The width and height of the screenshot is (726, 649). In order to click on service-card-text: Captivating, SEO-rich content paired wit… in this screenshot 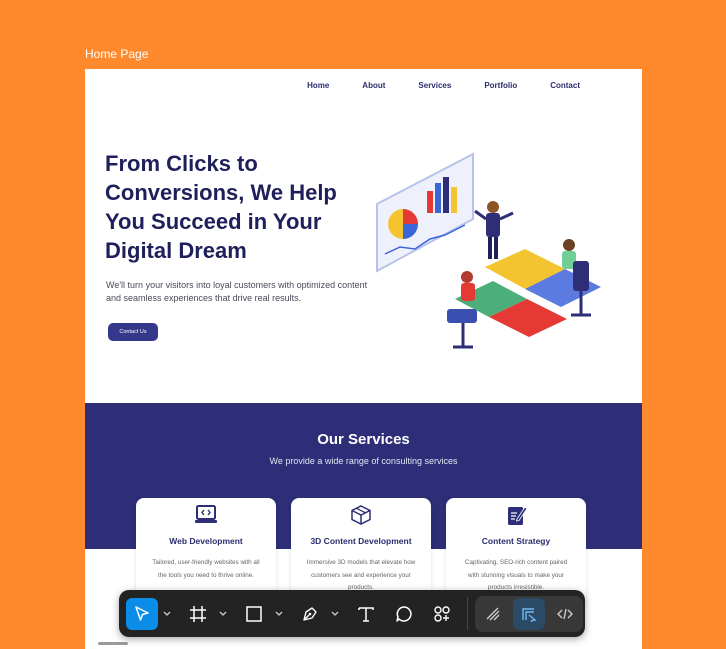, I will do `click(516, 575)`.